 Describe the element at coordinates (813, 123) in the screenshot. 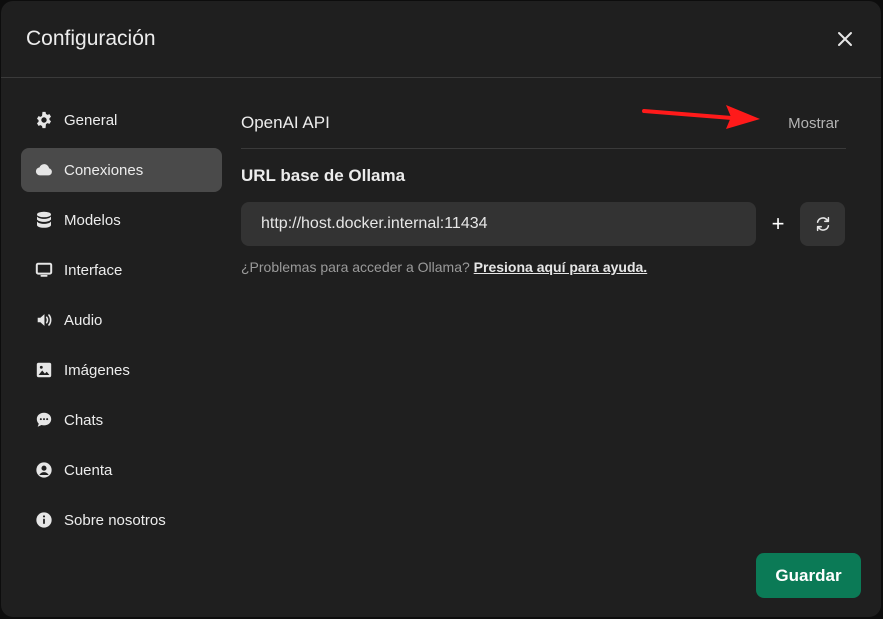

I see `show-button: Mostrar` at that location.